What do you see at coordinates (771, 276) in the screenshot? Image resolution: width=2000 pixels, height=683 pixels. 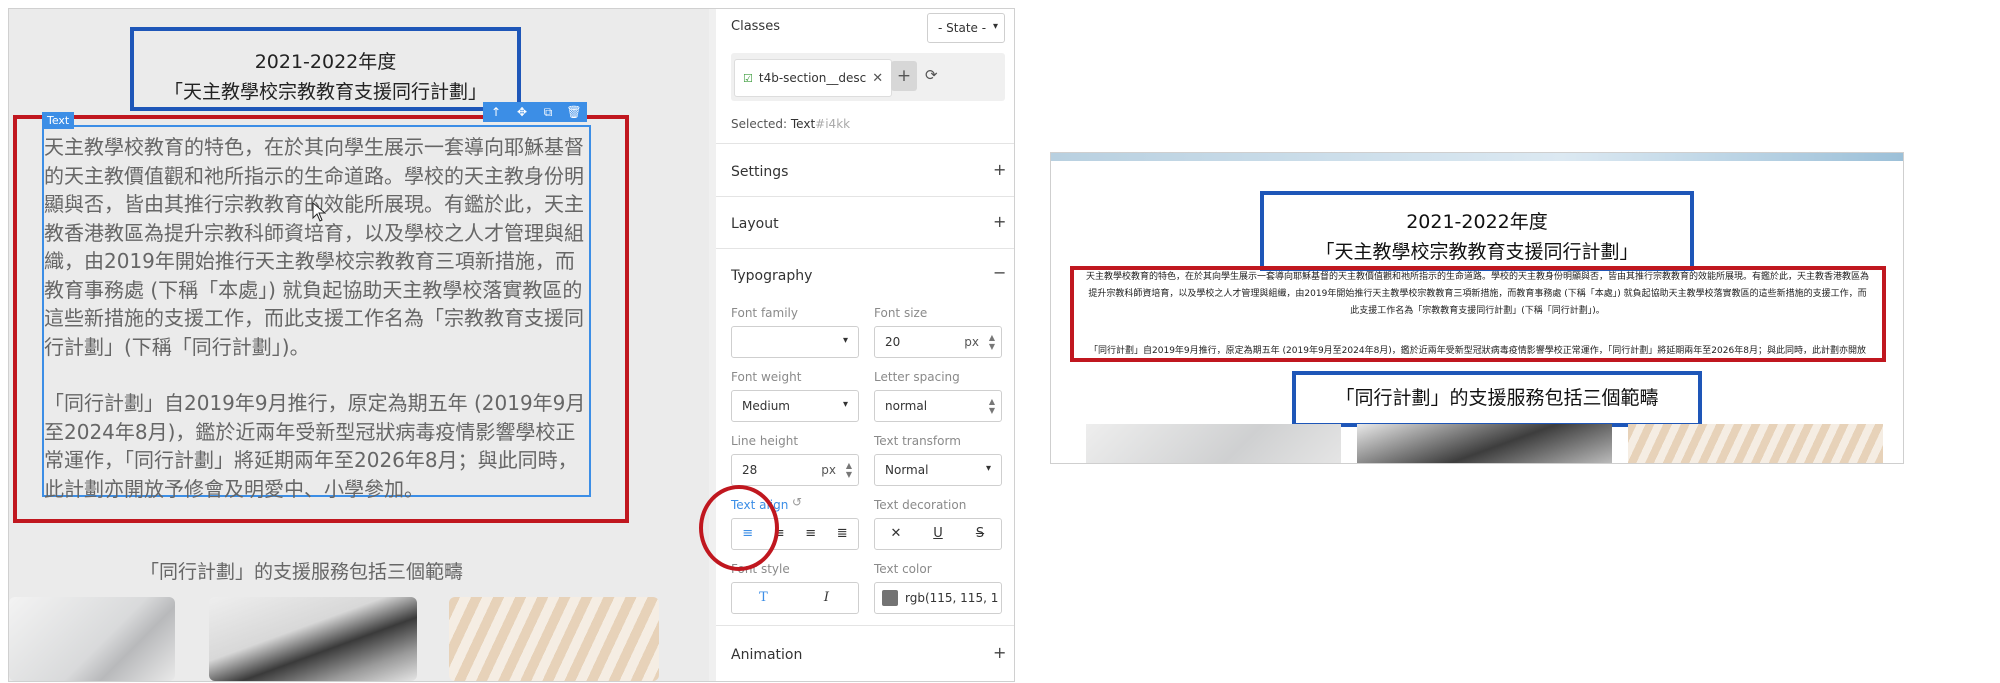 I see `typography-section-title: Typography` at bounding box center [771, 276].